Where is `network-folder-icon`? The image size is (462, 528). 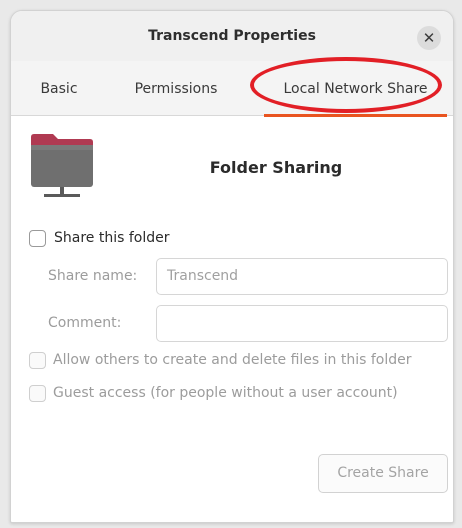
network-folder-icon is located at coordinates (62, 165).